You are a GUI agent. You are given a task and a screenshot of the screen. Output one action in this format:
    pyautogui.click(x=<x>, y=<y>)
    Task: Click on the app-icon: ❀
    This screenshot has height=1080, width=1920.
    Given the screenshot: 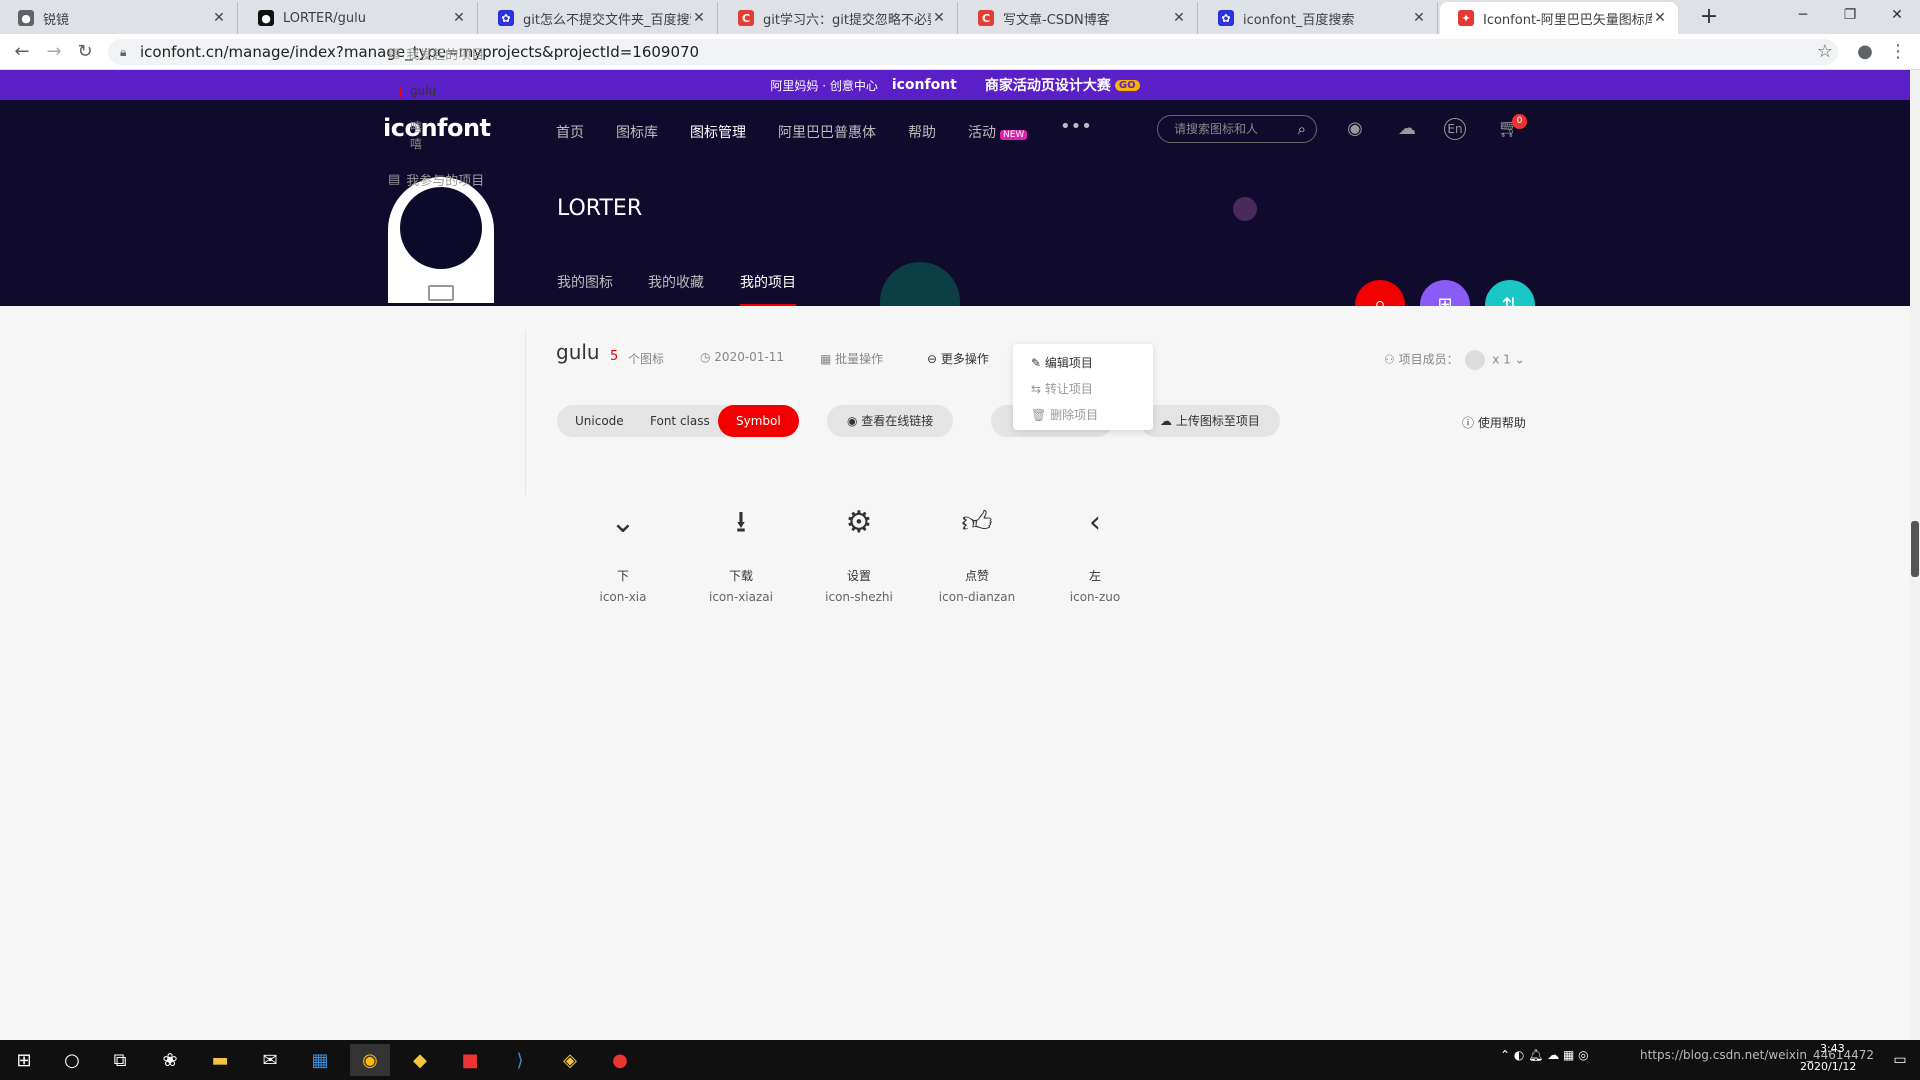 What is the action you would take?
    pyautogui.click(x=170, y=1060)
    